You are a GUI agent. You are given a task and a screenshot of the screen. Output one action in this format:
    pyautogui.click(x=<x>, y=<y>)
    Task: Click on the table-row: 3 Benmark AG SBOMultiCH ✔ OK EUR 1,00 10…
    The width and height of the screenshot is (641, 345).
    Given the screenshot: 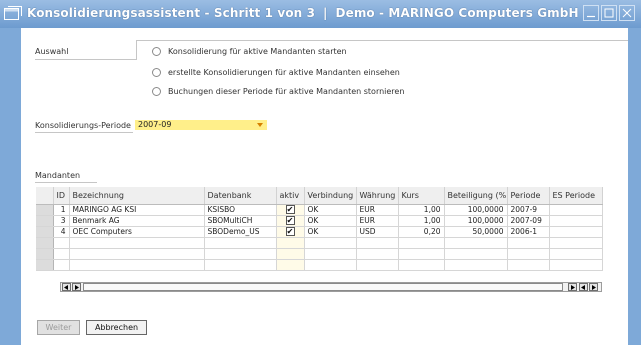 What is the action you would take?
    pyautogui.click(x=319, y=221)
    